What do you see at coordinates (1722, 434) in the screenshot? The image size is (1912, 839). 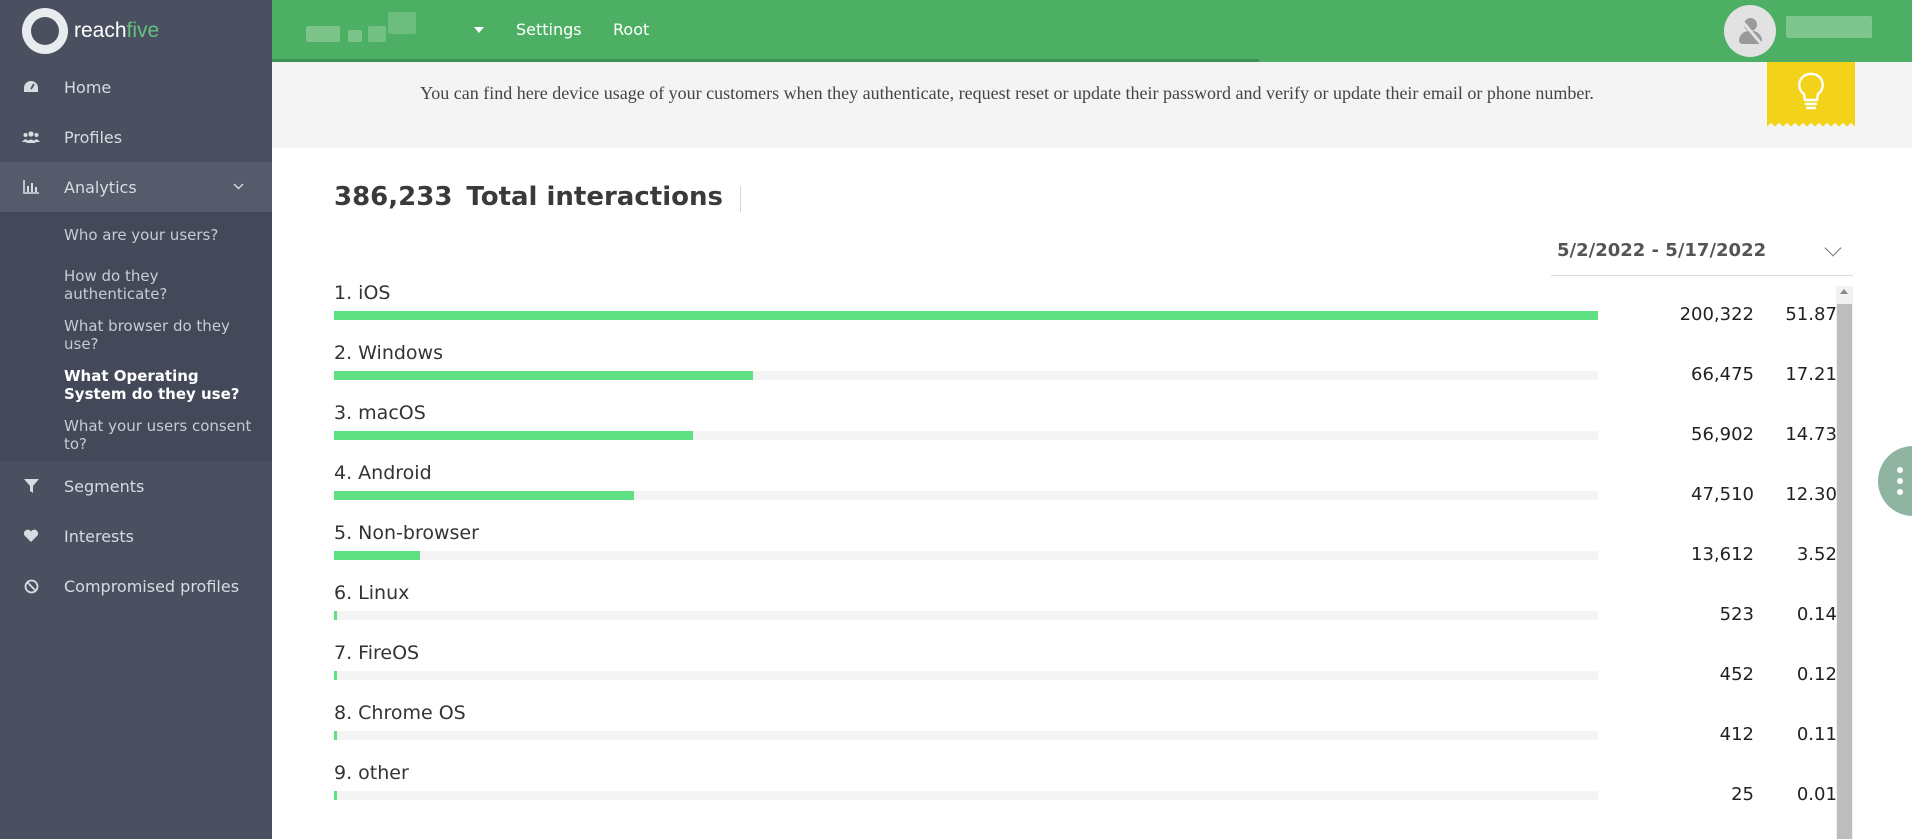 I see `interaction-count: 56,902` at bounding box center [1722, 434].